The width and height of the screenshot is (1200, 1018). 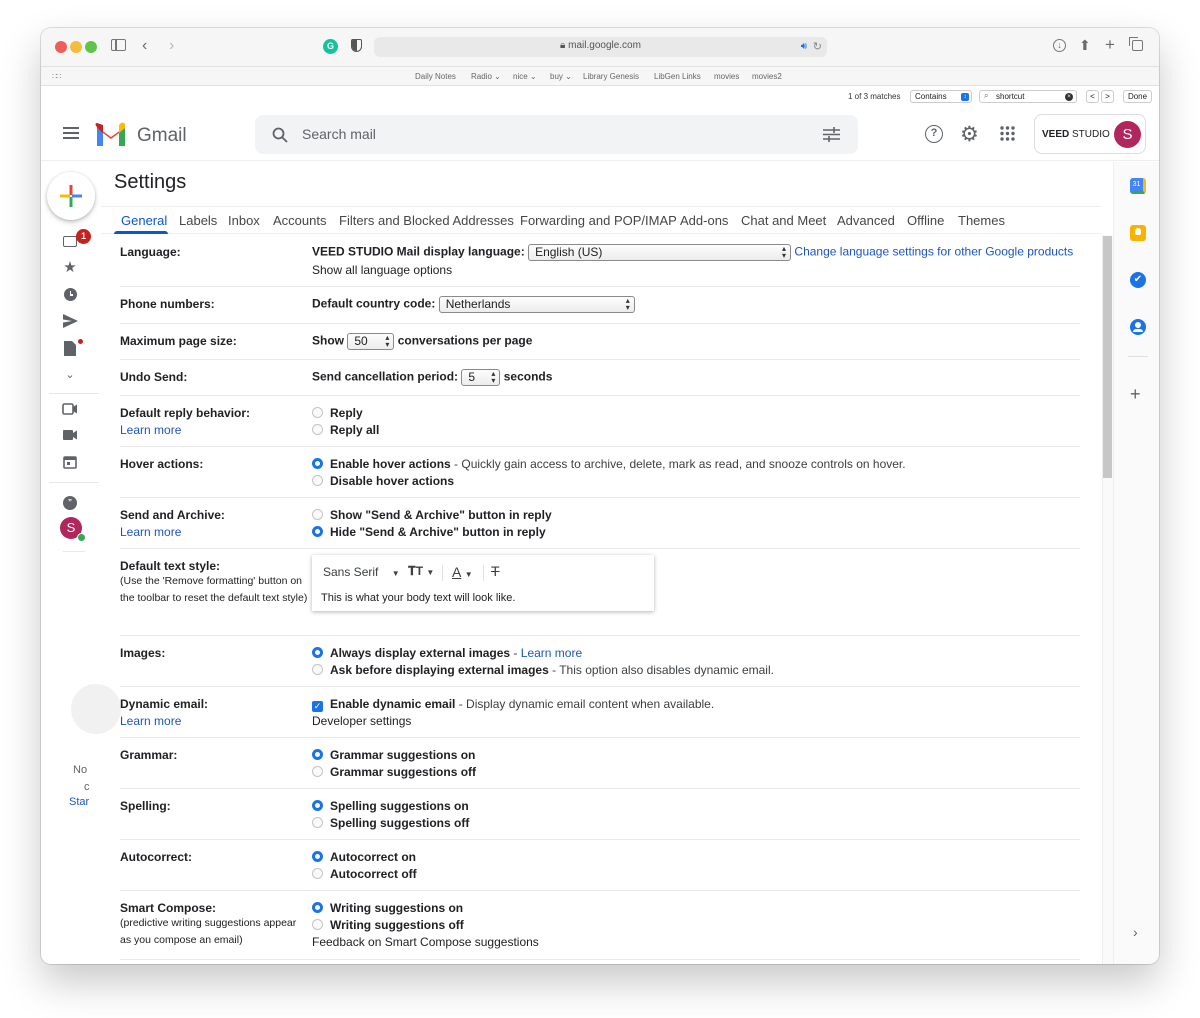 I want to click on radio-grammar-on: Grammar suggestions on, so click(x=393, y=755).